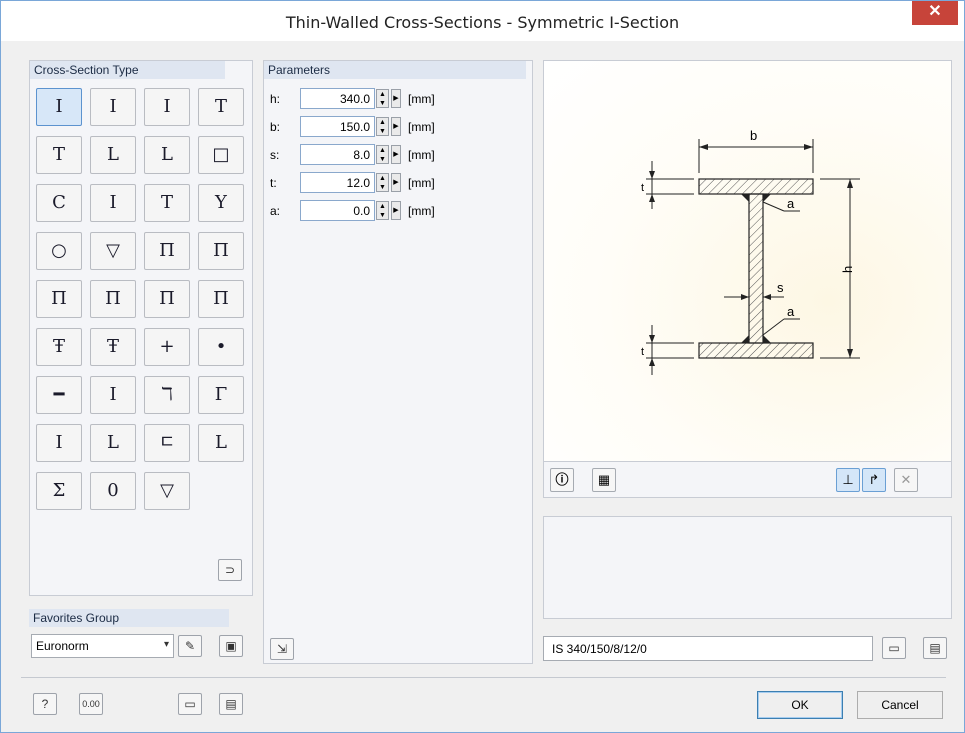 This screenshot has height=733, width=965. Describe the element at coordinates (791, 203) in the screenshot. I see `weld-a-top-label: a` at that location.